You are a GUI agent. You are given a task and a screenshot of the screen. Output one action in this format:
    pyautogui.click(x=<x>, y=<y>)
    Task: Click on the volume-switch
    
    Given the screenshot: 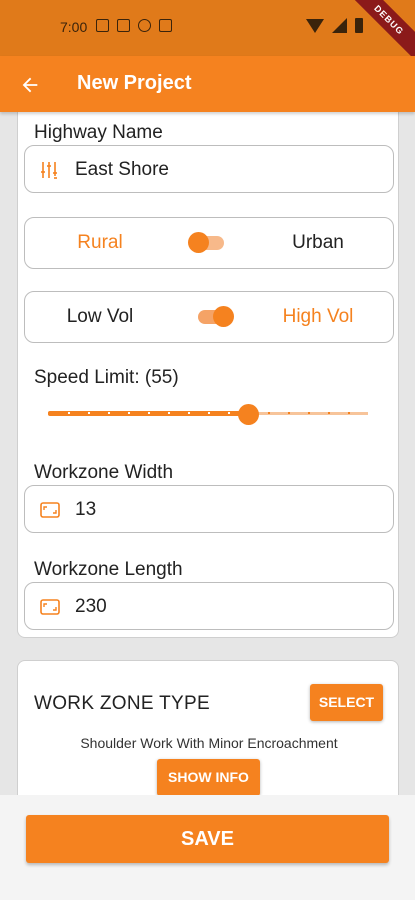 What is the action you would take?
    pyautogui.click(x=216, y=316)
    